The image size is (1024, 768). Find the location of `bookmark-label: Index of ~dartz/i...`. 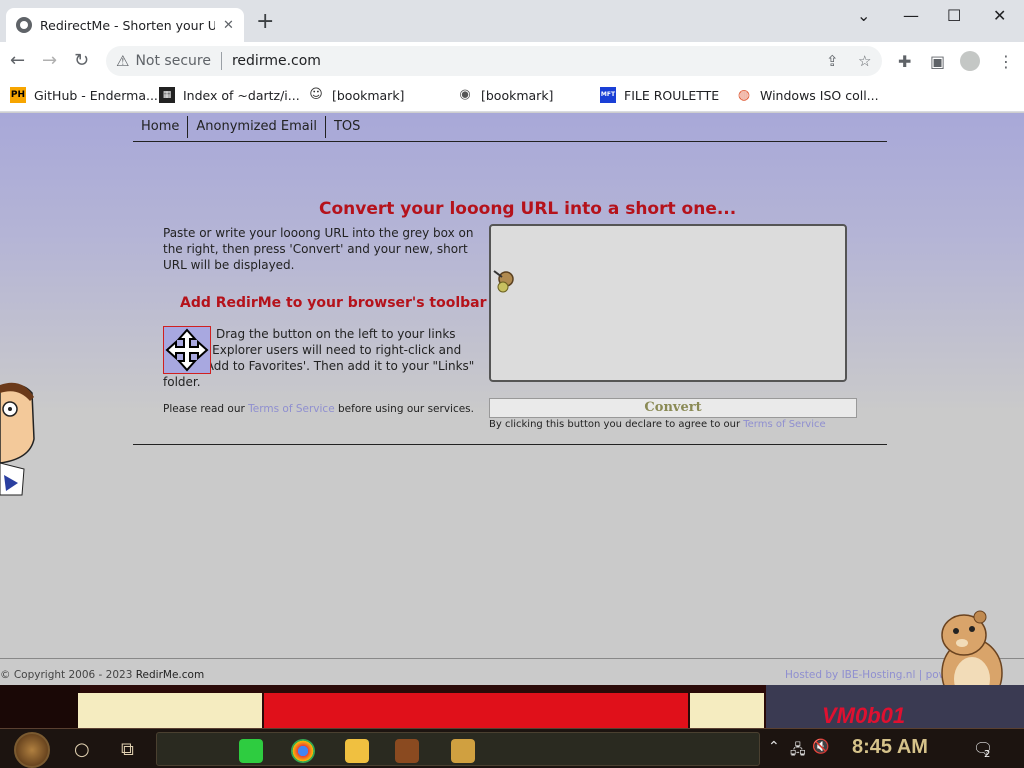

bookmark-label: Index of ~dartz/i... is located at coordinates (241, 95).